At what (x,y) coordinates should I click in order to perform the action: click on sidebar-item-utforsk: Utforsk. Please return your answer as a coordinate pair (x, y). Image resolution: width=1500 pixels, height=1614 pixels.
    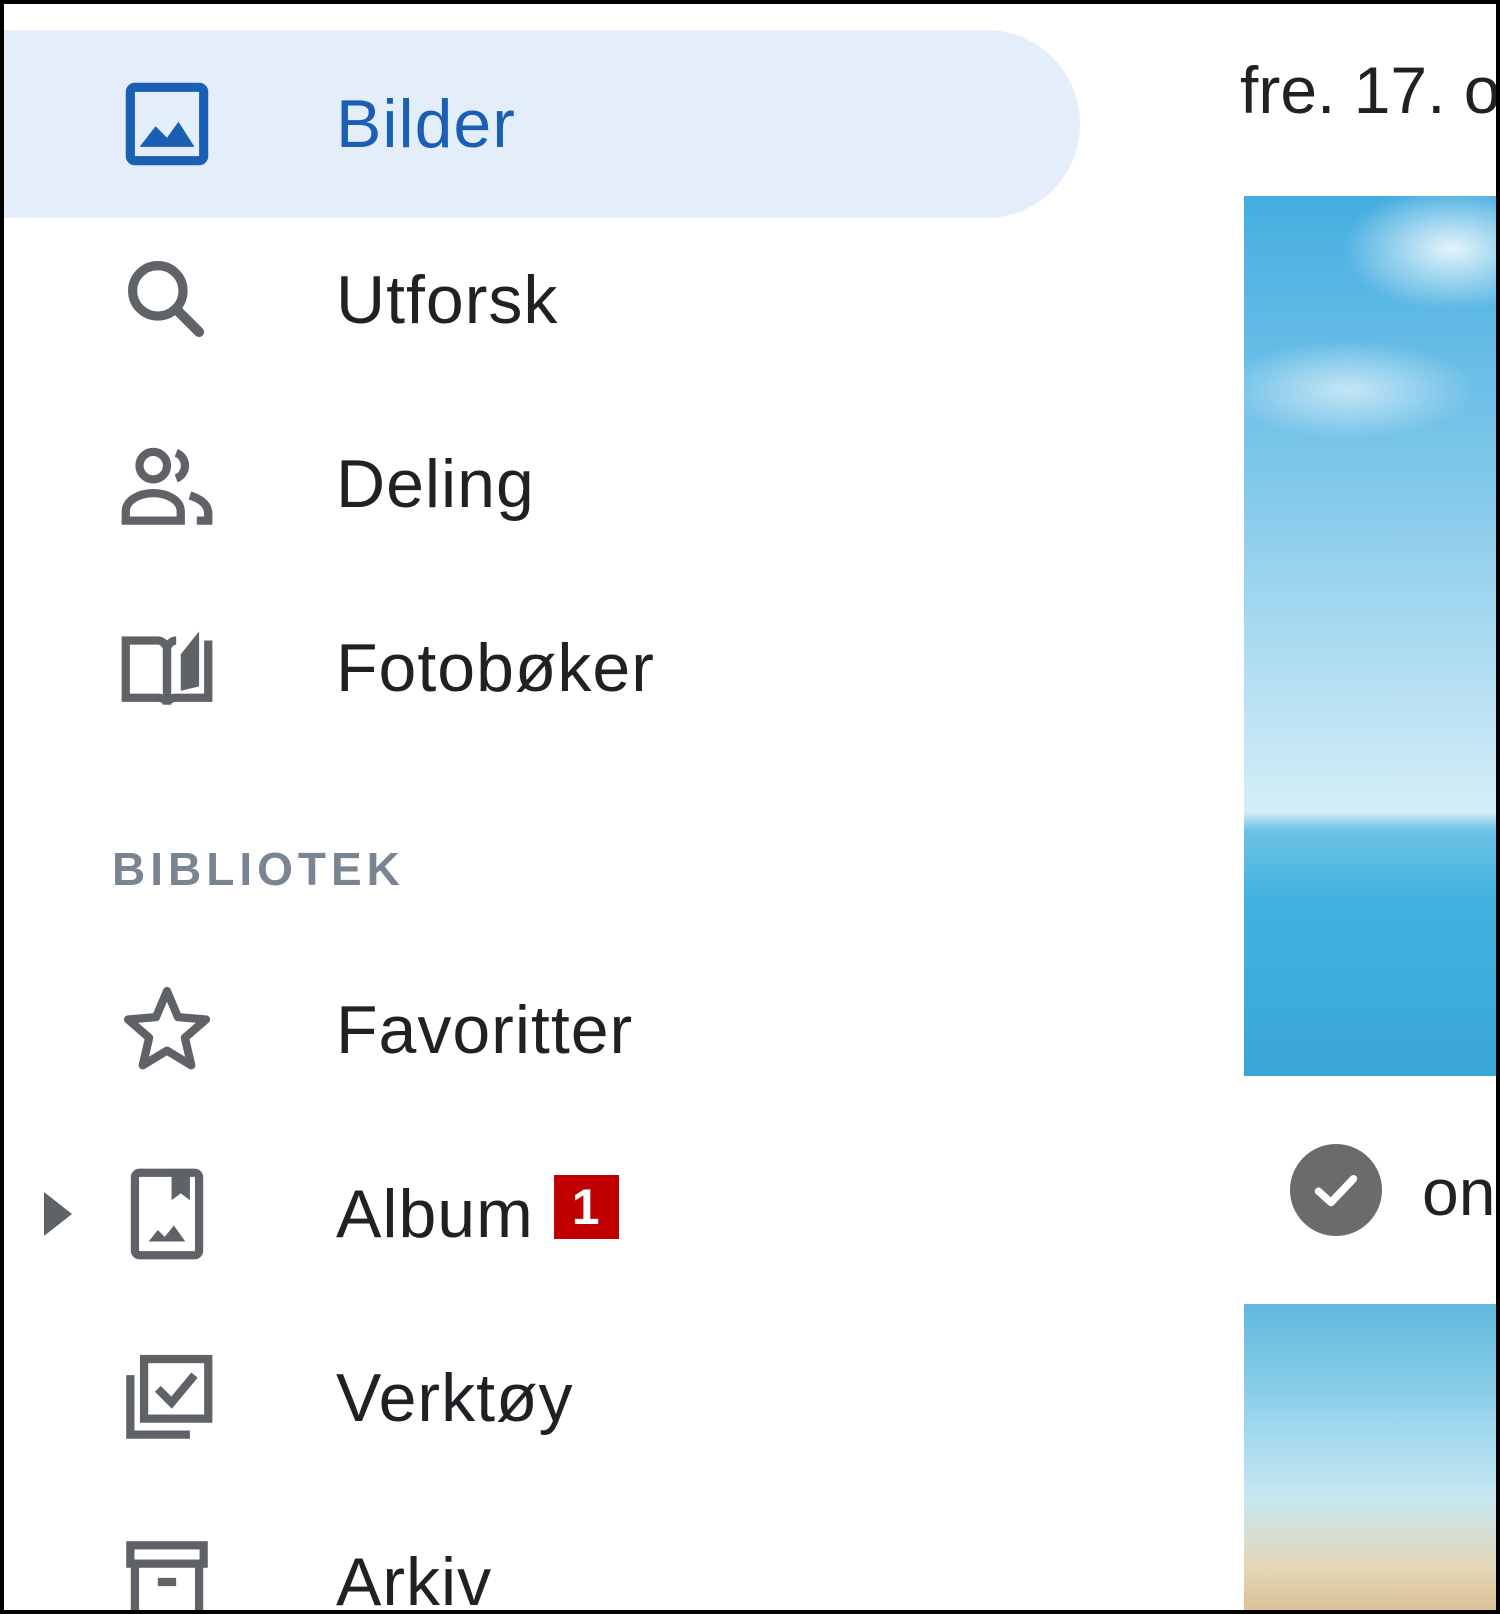
    Looking at the image, I should click on (542, 300).